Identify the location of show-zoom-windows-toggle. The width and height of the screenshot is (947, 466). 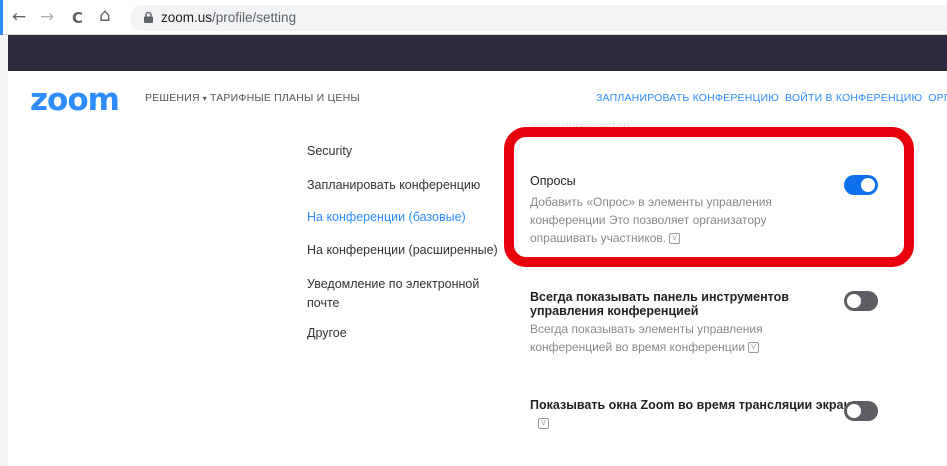
(861, 411).